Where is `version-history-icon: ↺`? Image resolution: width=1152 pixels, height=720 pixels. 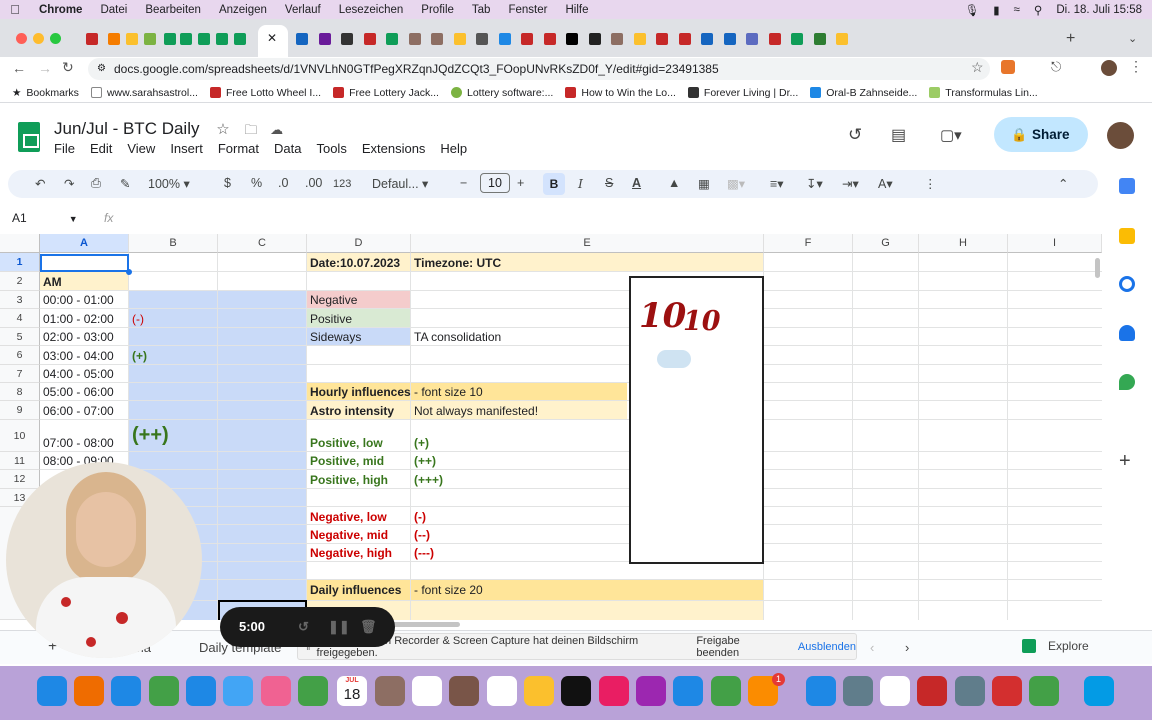
version-history-icon: ↺ is located at coordinates (855, 135).